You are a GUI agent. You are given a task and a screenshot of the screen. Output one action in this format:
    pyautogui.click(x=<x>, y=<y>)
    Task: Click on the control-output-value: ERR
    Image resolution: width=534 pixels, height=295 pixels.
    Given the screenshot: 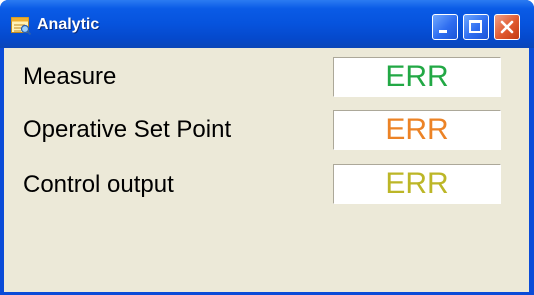 What is the action you would take?
    pyautogui.click(x=417, y=184)
    